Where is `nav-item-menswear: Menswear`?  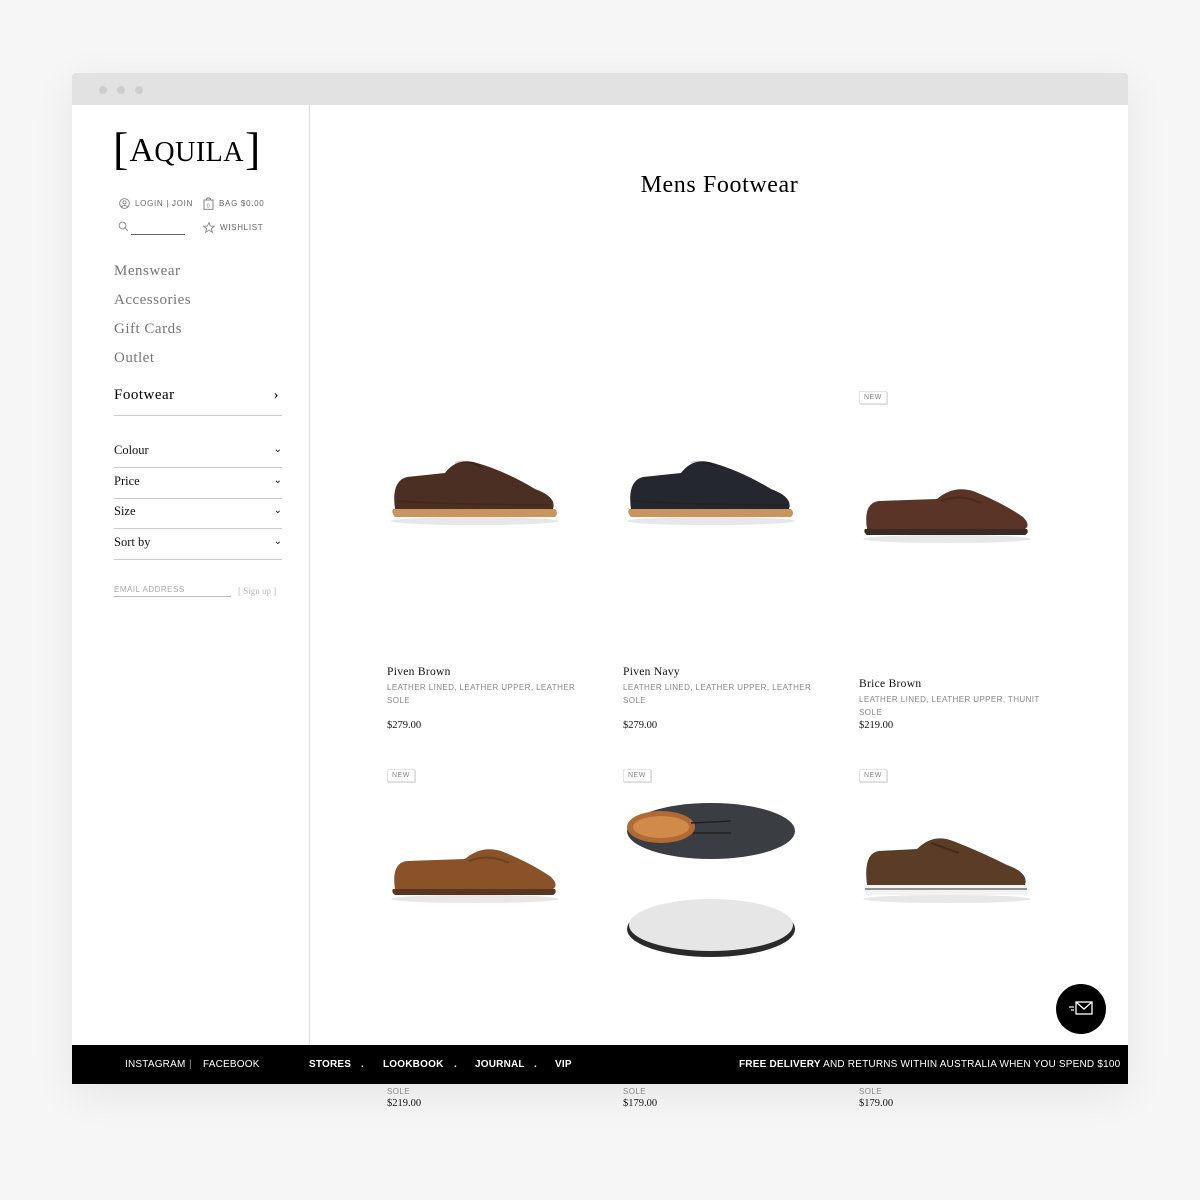
nav-item-menswear: Menswear is located at coordinates (147, 271).